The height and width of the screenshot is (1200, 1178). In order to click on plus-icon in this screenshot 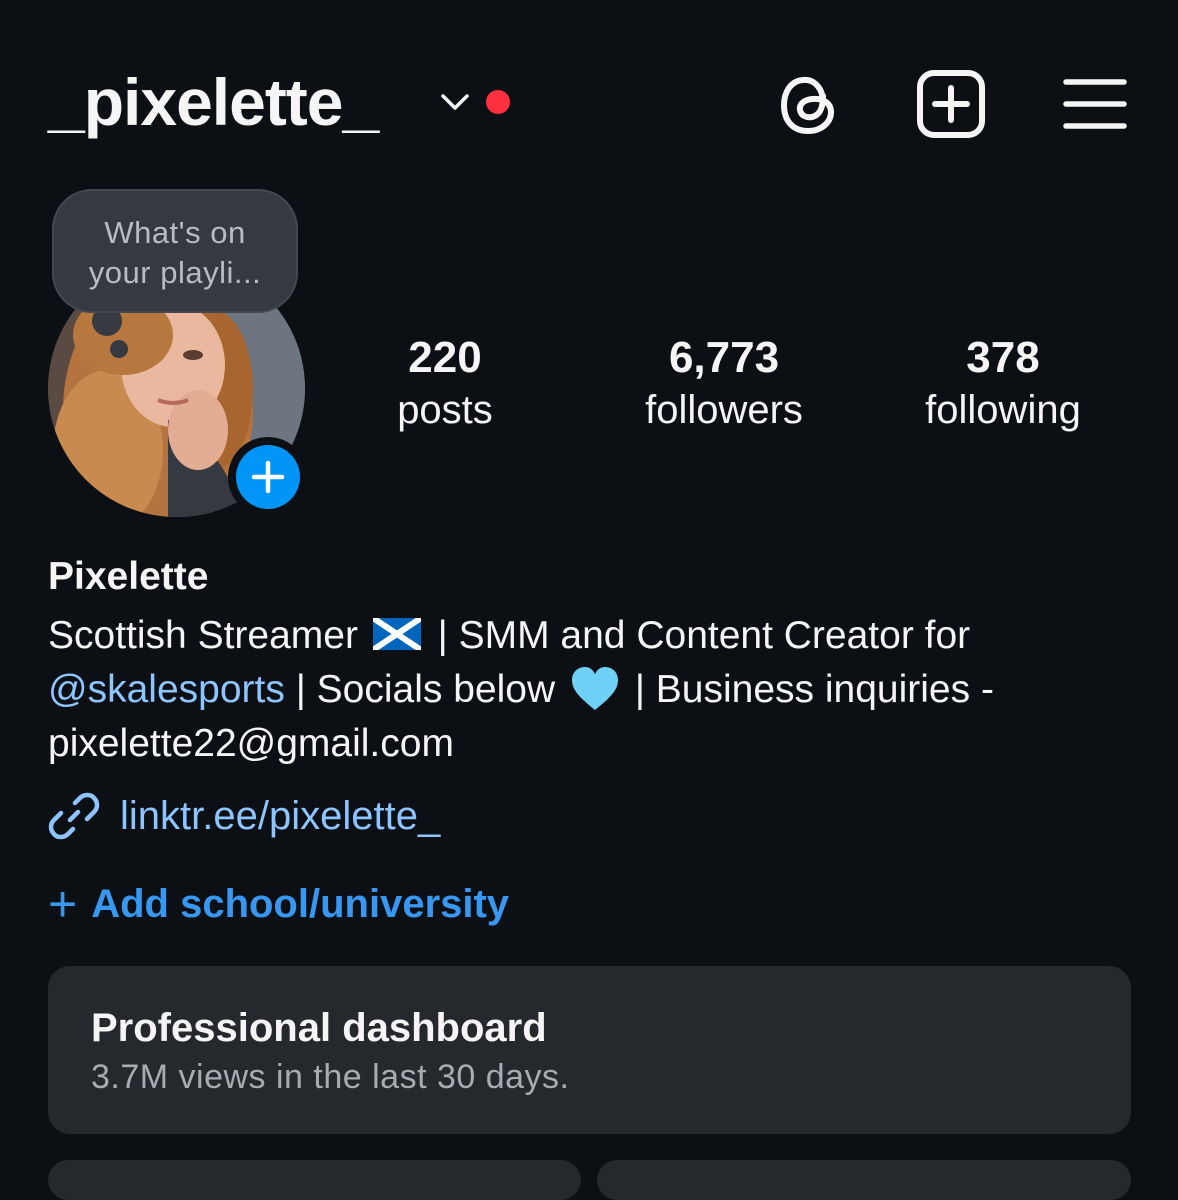, I will do `click(268, 477)`.